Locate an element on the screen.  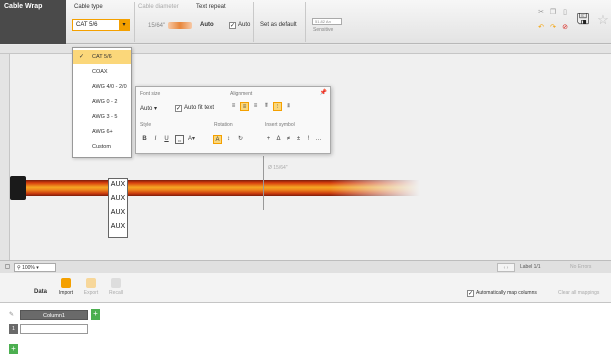
dropdown-item-awg-3-5: AWG 3 - 5 is located at coordinates (102, 117).